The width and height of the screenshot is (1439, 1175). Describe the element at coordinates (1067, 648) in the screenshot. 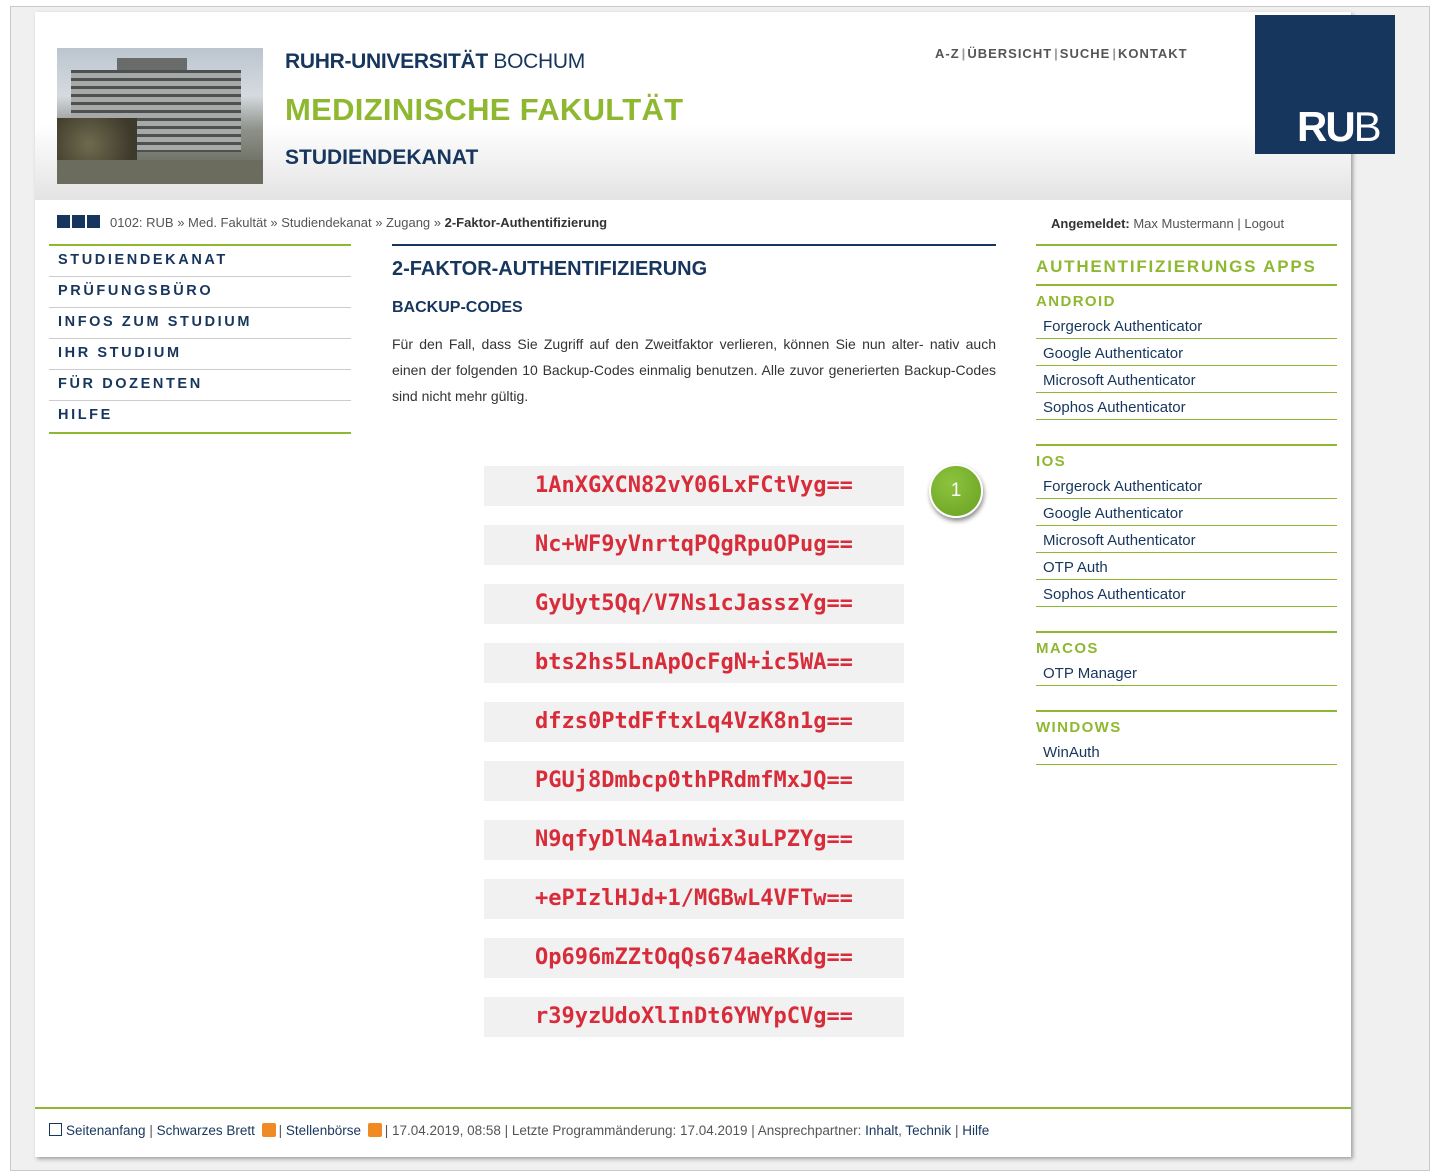

I see `section-macos: MACOS` at that location.